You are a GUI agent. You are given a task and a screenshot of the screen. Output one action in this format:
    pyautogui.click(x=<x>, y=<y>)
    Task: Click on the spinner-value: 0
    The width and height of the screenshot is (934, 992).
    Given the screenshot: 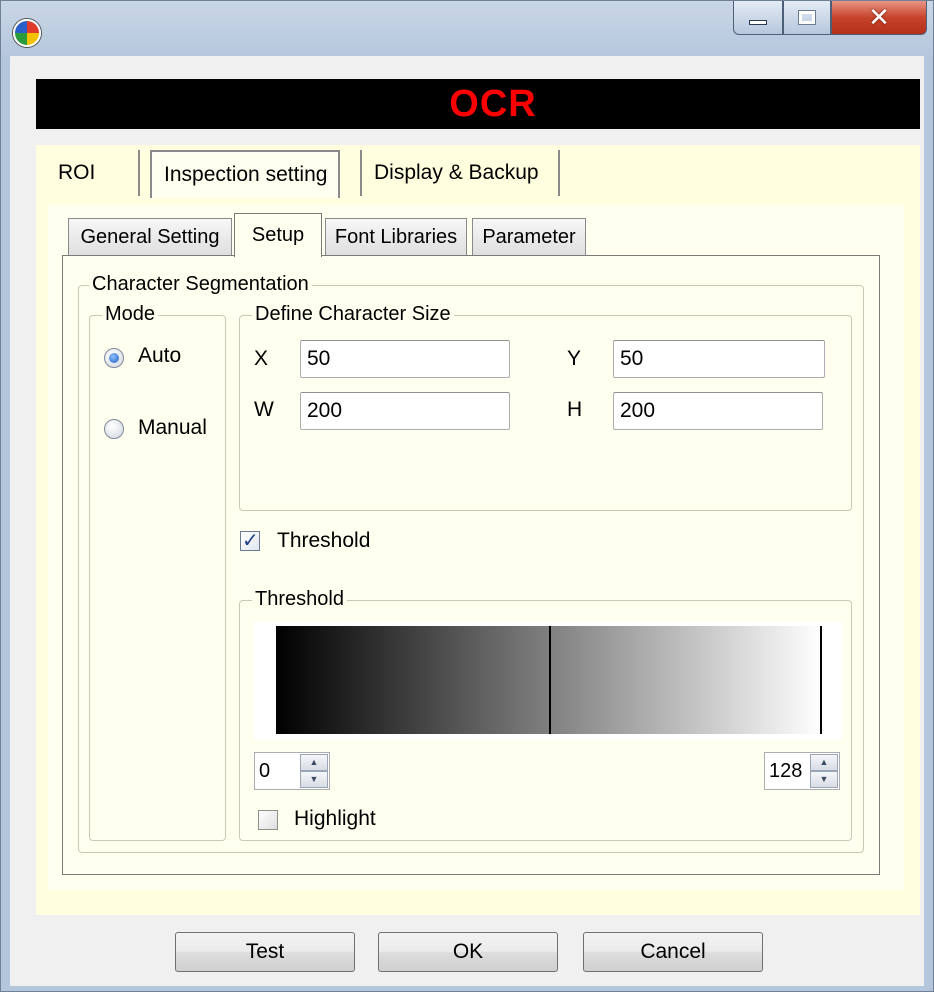 What is the action you would take?
    pyautogui.click(x=265, y=771)
    